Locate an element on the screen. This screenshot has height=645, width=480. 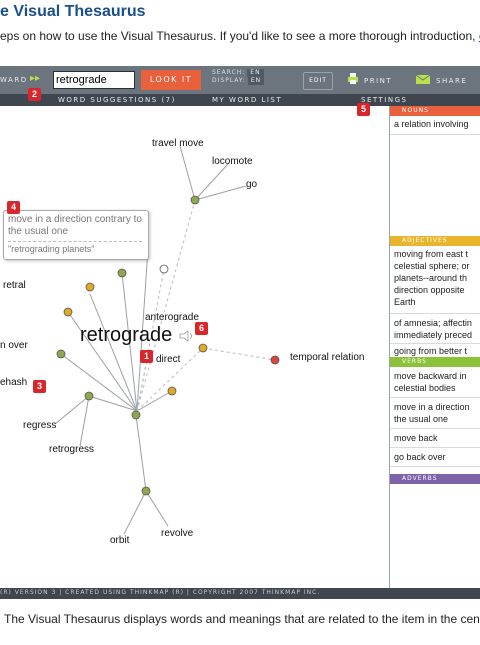
look-it-up-button: LOOK IT UP is located at coordinates (171, 87).